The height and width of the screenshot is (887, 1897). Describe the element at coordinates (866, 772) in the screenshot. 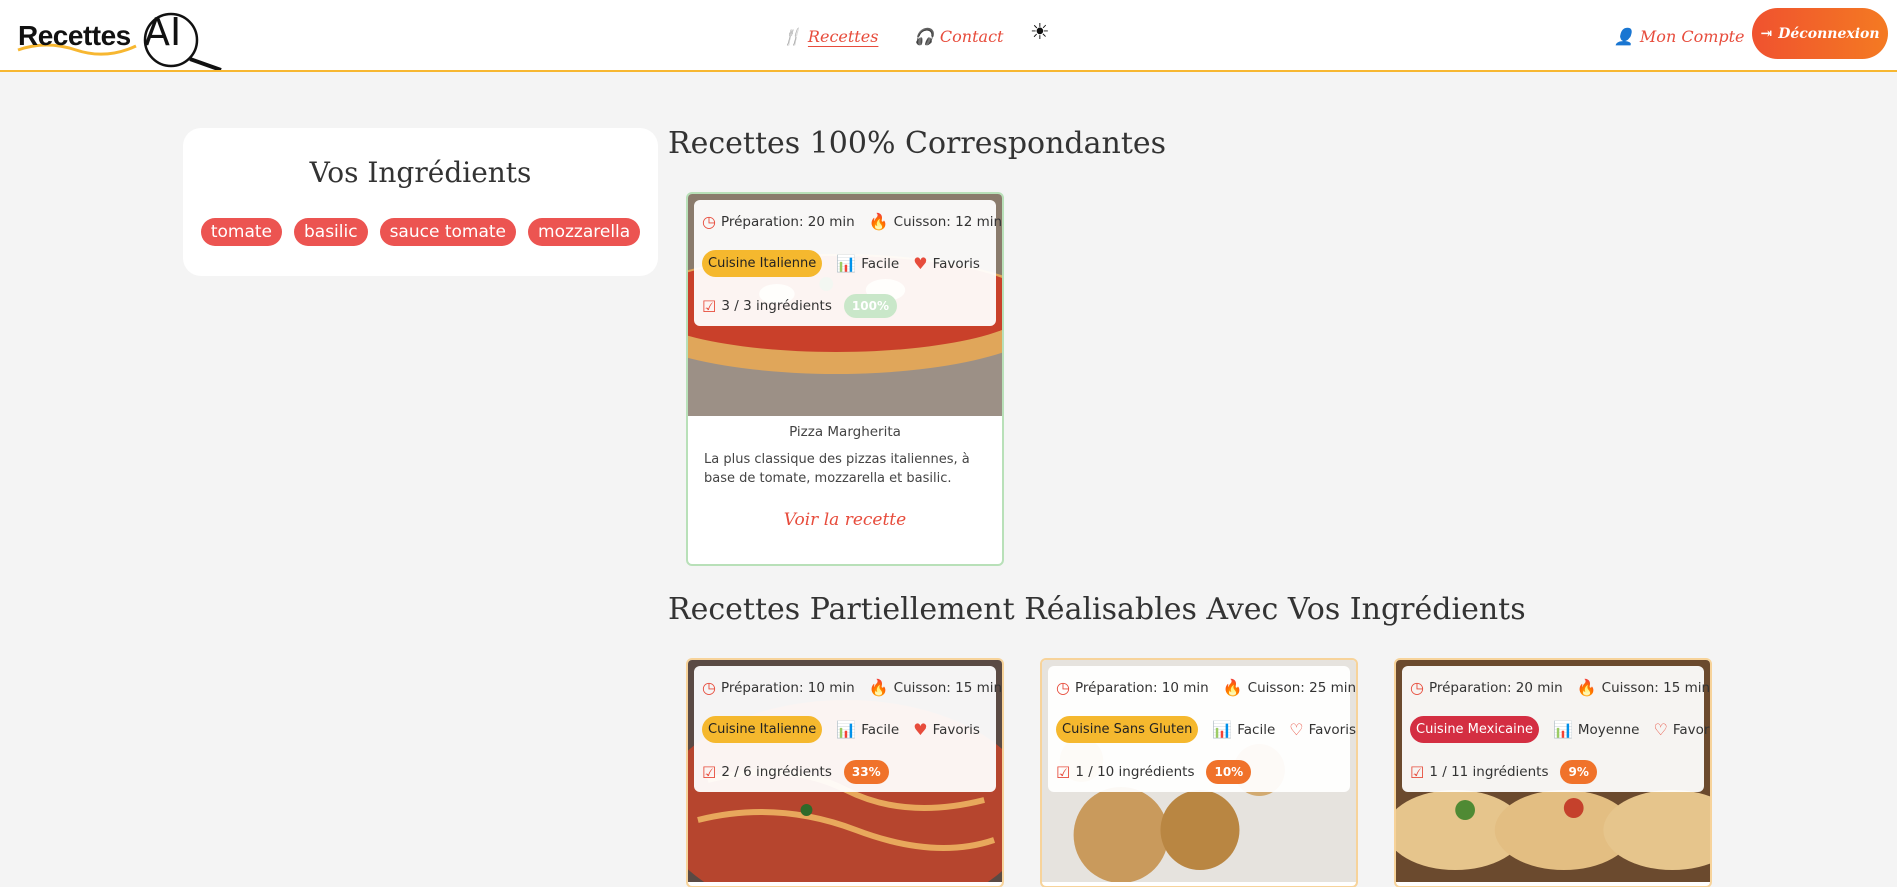

I see `match-badge: 33%` at that location.